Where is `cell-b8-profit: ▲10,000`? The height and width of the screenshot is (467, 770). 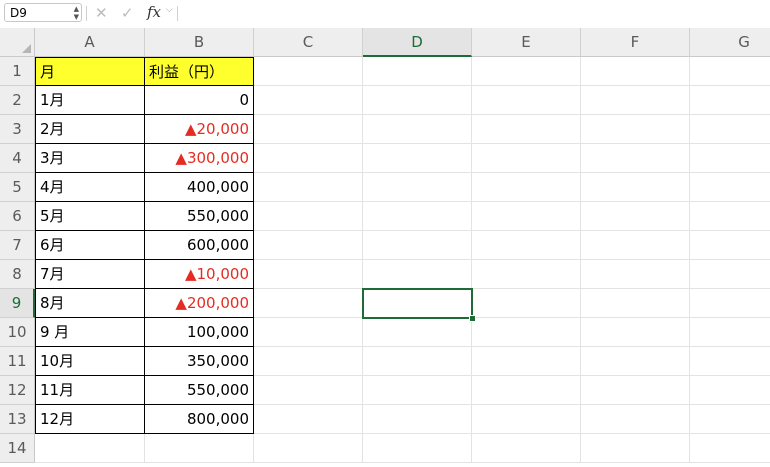
cell-b8-profit: ▲10,000 is located at coordinates (199, 274).